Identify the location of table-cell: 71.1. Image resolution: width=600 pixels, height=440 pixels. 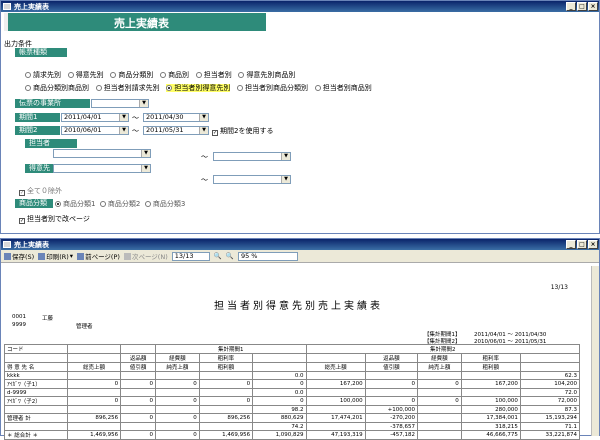
(550, 426).